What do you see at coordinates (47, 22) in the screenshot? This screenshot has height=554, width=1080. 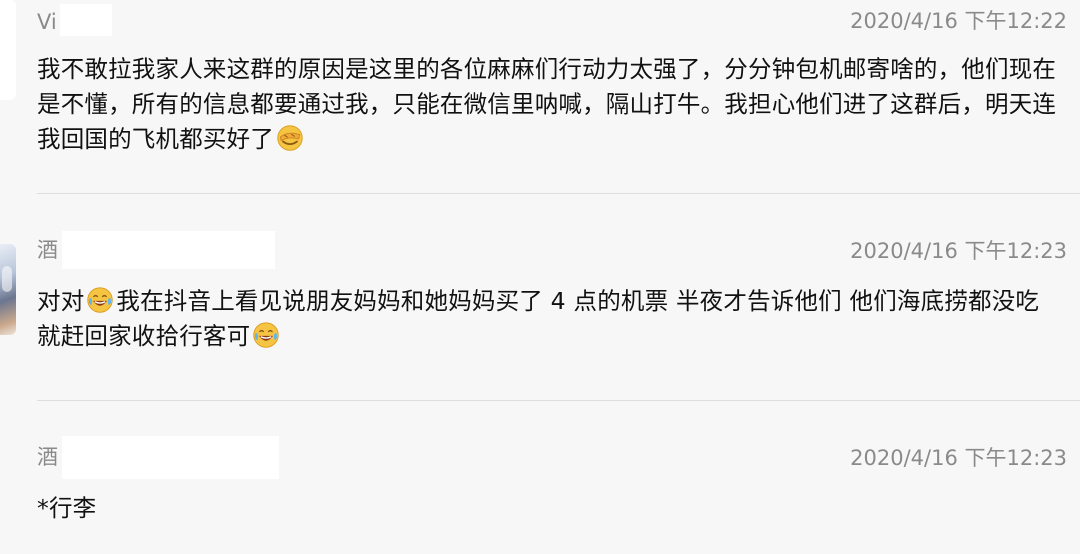 I see `sender-name: Vi` at bounding box center [47, 22].